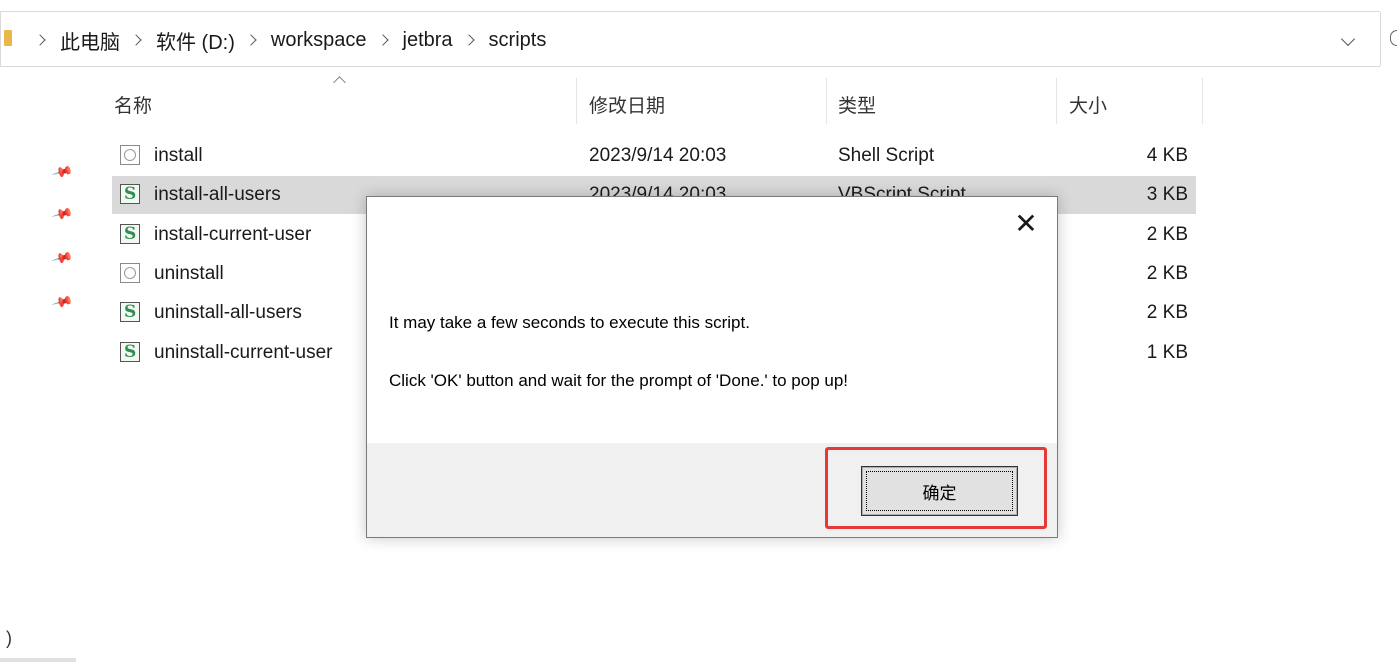 The height and width of the screenshot is (662, 1398). What do you see at coordinates (233, 234) in the screenshot?
I see `file-name: install-current-user` at bounding box center [233, 234].